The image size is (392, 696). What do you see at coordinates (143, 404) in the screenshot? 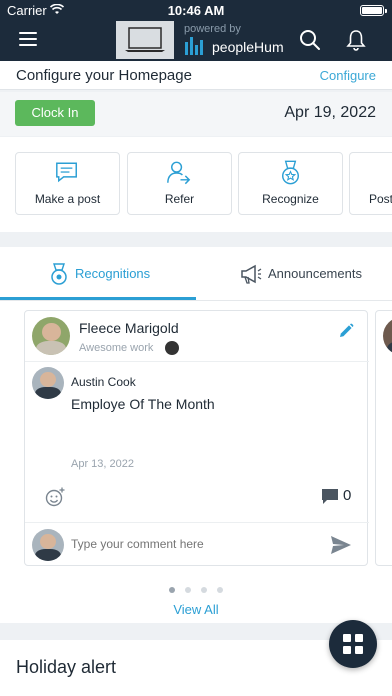
I see `post-title: Employe Of The Month` at bounding box center [143, 404].